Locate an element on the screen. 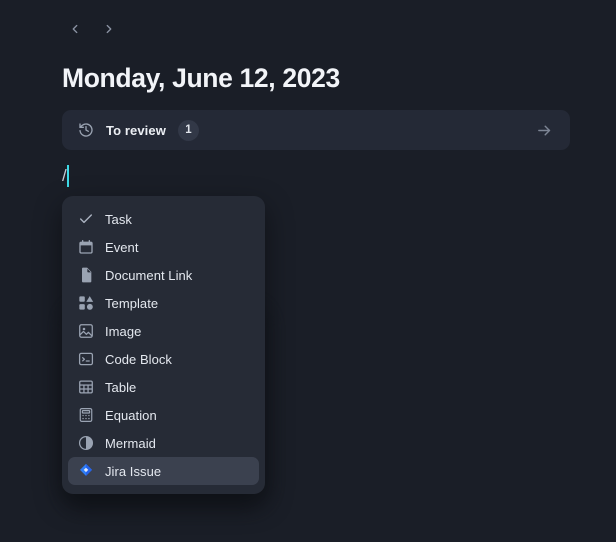  to-review-bar: To review 1 is located at coordinates (316, 130).